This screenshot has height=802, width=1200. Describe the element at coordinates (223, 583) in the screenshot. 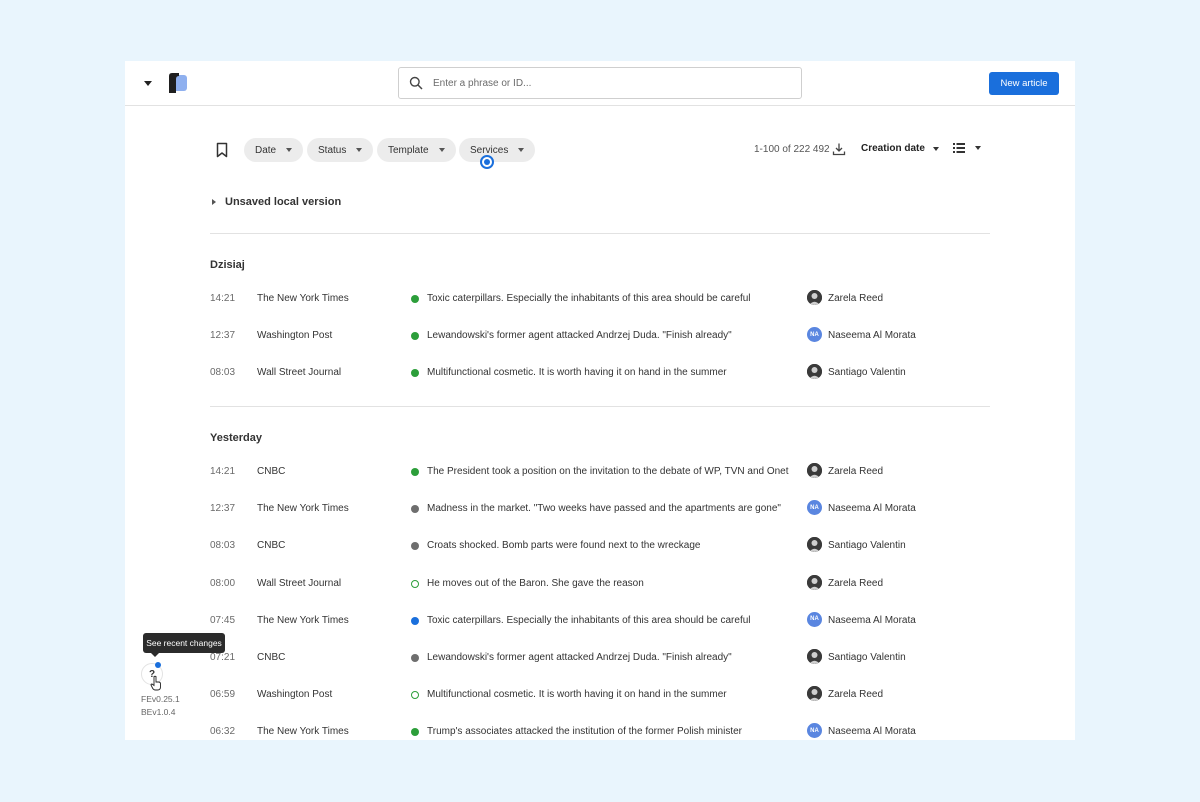

I see `article-time: 08:00` at that location.